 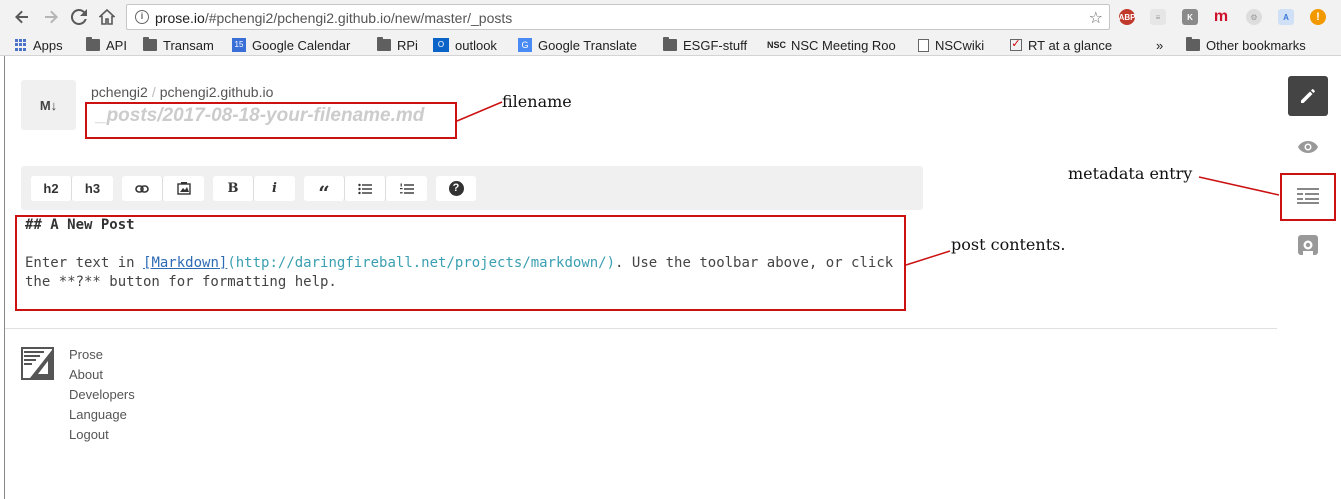 I want to click on contents-annotation: post contents., so click(x=1008, y=244).